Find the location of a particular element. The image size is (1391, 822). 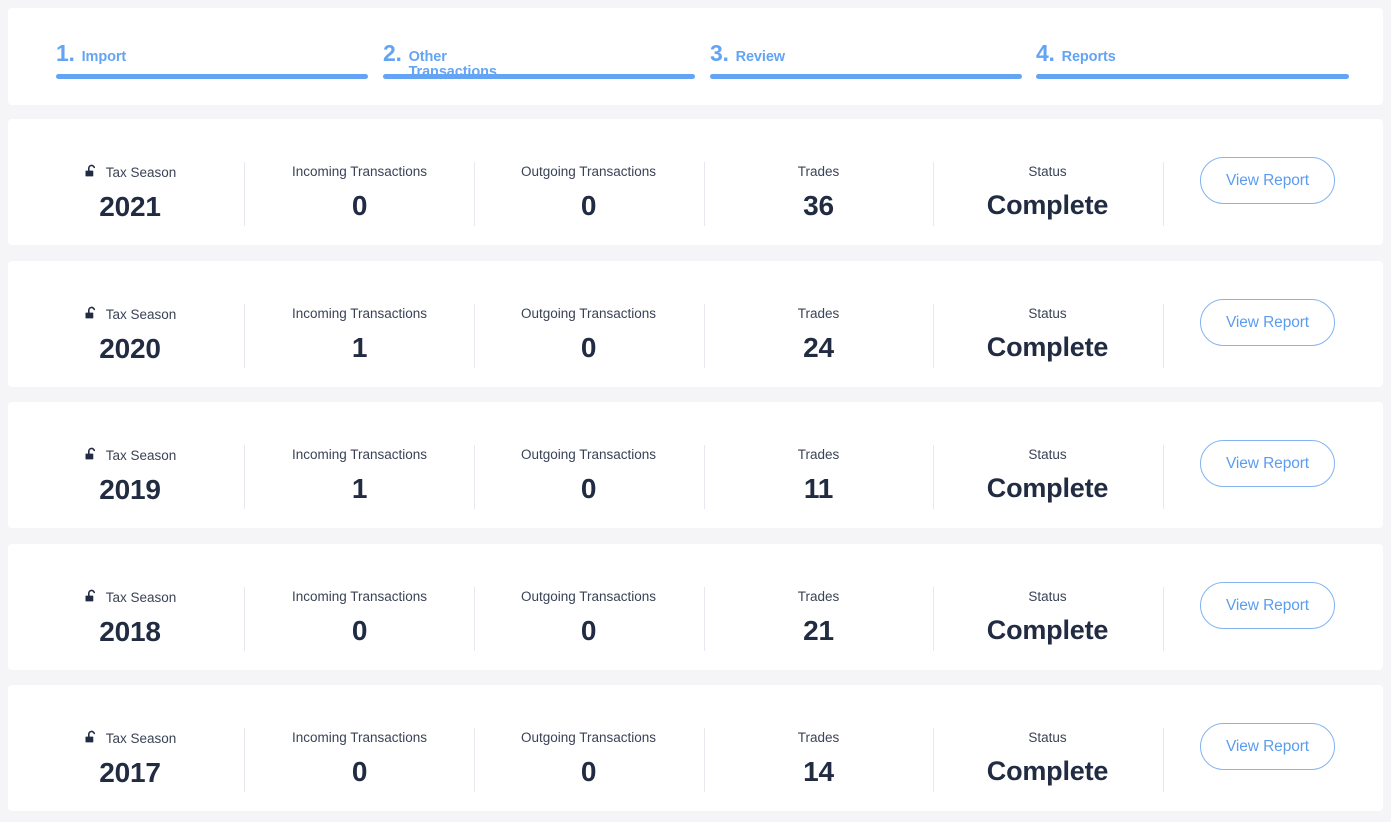

step-label: Reports is located at coordinates (1088, 57).